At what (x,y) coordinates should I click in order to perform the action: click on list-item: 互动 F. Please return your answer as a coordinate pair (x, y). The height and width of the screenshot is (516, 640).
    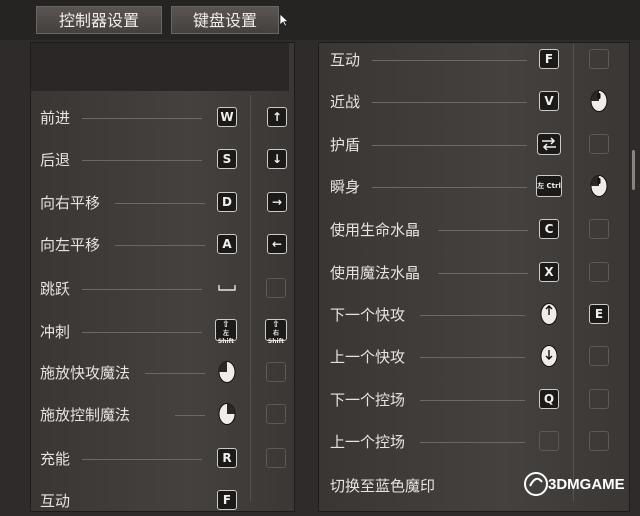
    Looking at the image, I should click on (320, 60).